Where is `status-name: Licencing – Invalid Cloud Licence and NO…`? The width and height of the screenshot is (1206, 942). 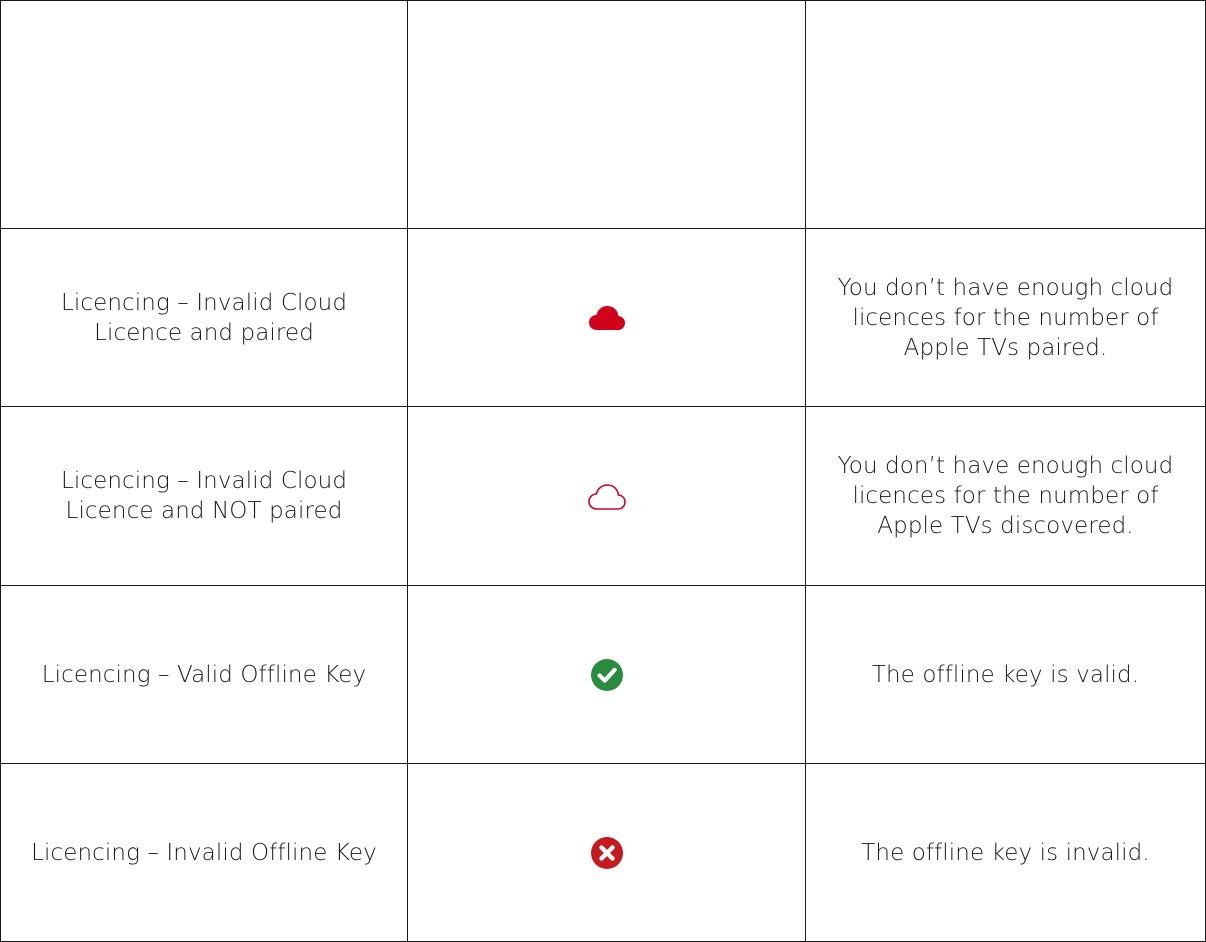 status-name: Licencing – Invalid Cloud Licence and NO… is located at coordinates (204, 496).